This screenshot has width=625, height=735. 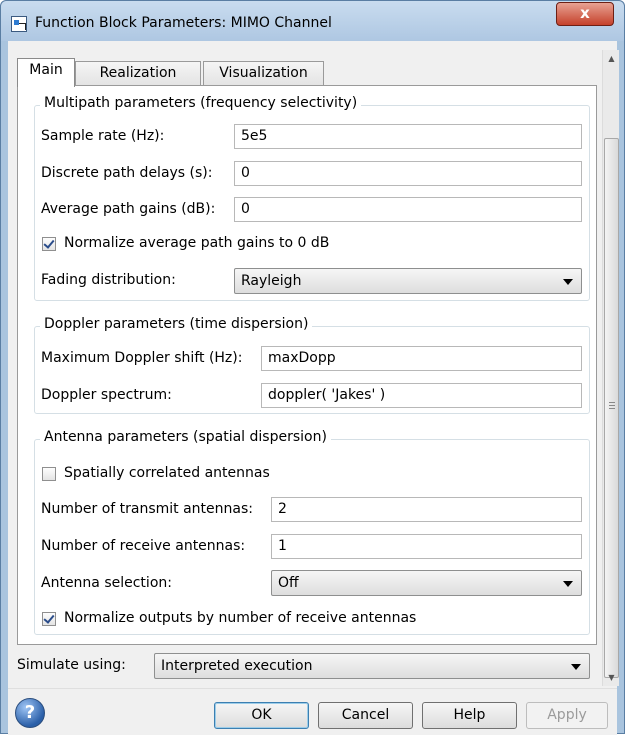 I want to click on doppler-spectrum-label: Doppler spectrum:, so click(x=106, y=395).